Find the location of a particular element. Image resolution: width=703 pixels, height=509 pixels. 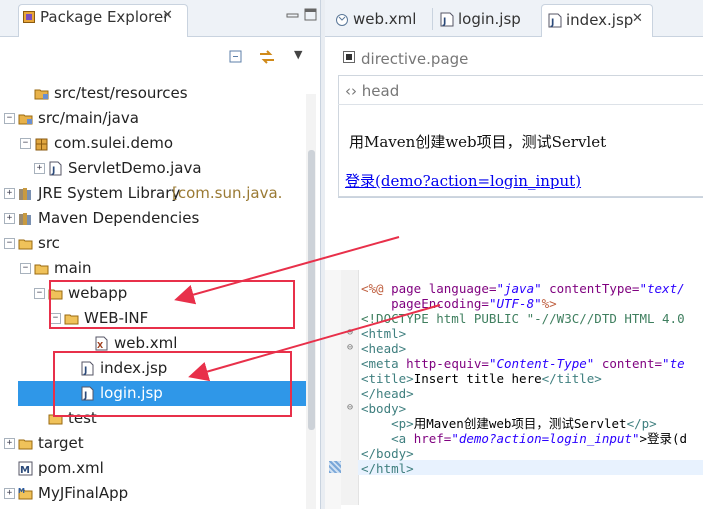

head-separator is located at coordinates (520, 104).